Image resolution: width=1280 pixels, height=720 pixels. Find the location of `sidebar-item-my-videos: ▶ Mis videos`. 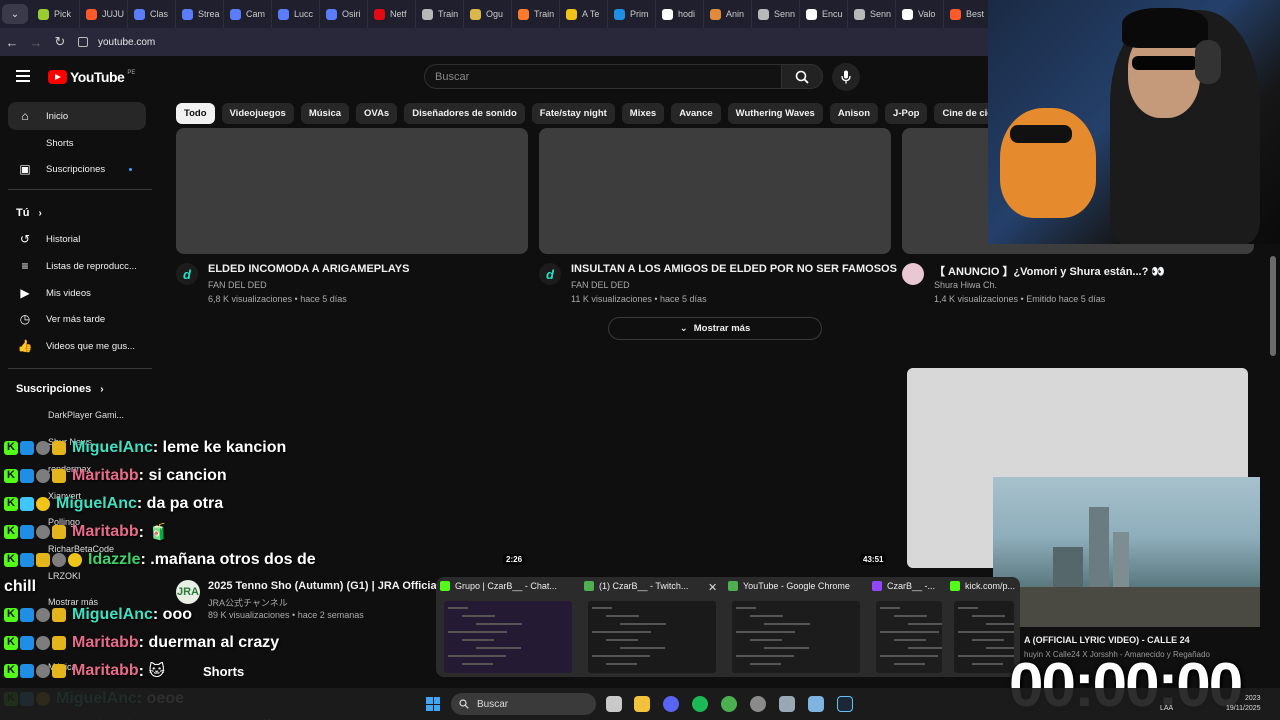

sidebar-item-my-videos: ▶ Mis videos is located at coordinates (77, 293).